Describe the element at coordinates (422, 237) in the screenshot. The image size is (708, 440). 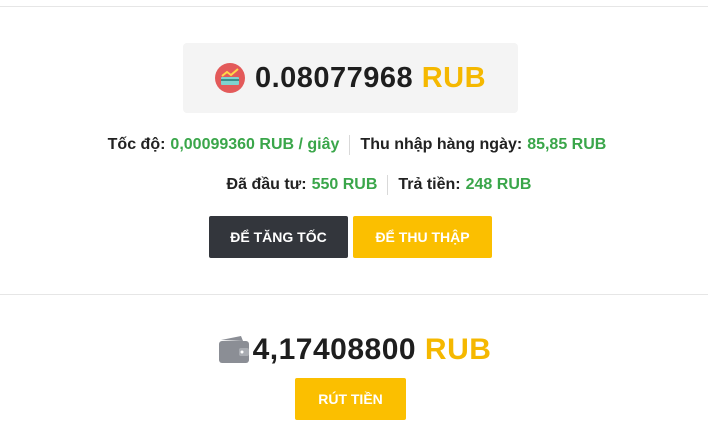
I see `collect-button: ĐỂ THU THẬP` at that location.